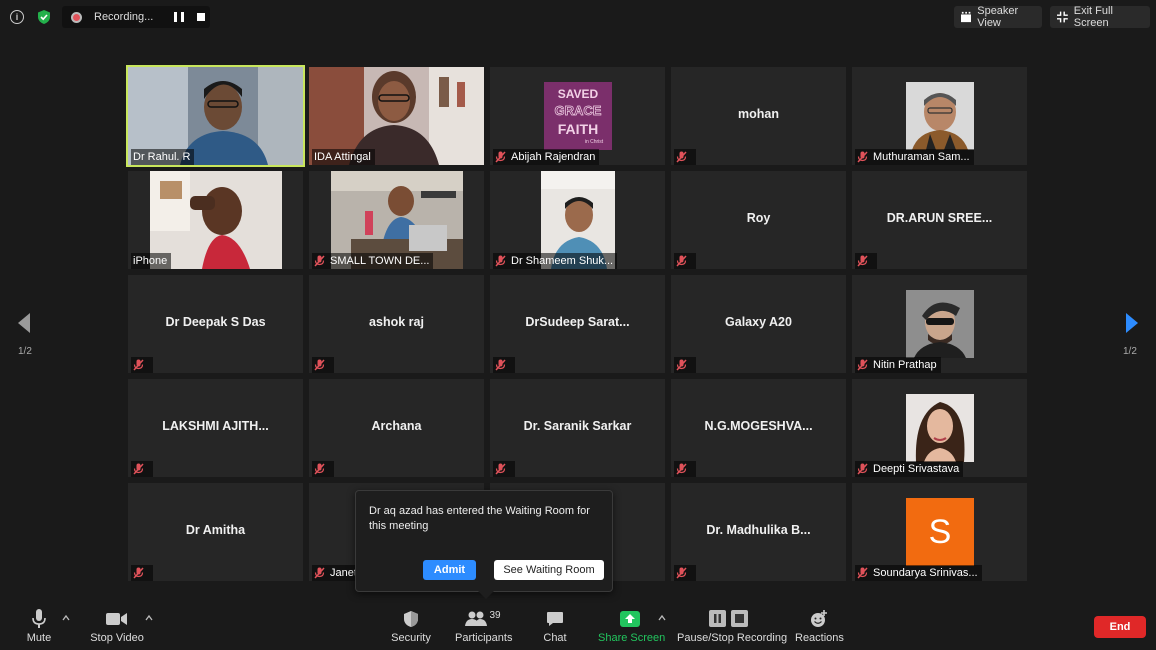  Describe the element at coordinates (819, 638) in the screenshot. I see `reactions-label: Reactions` at that location.